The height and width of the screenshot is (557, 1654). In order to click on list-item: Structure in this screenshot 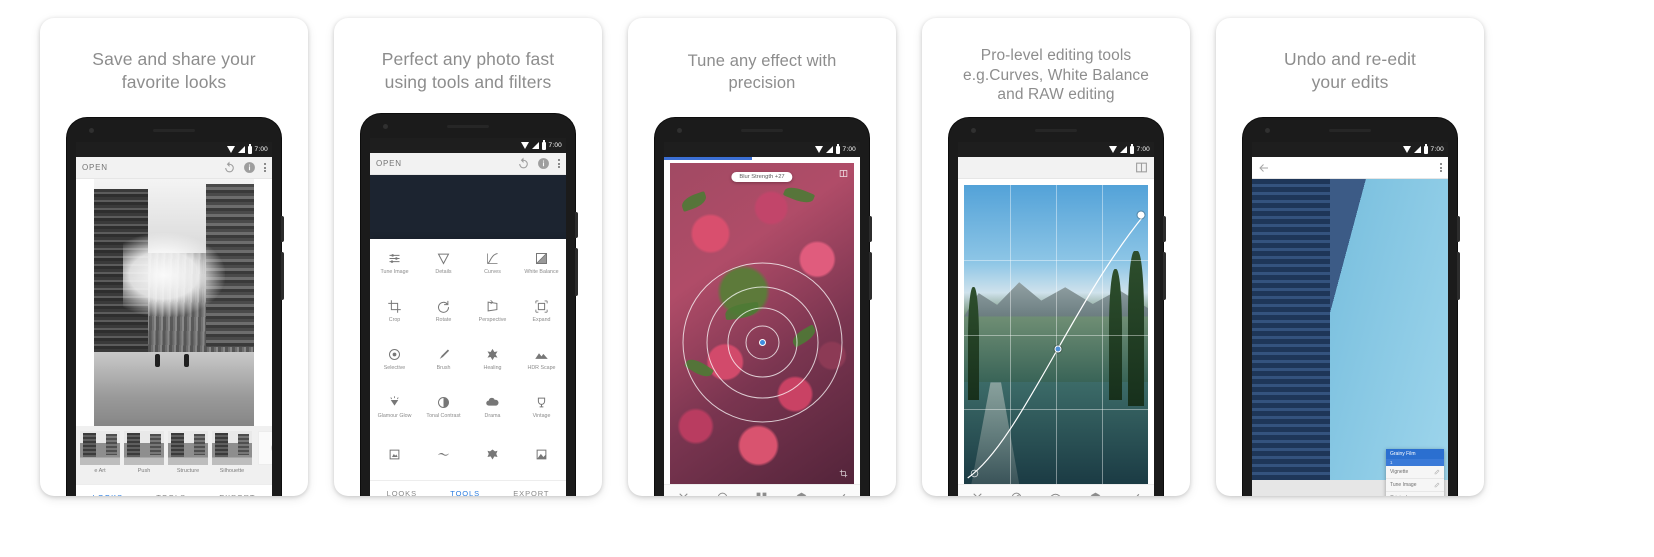, I will do `click(188, 452)`.